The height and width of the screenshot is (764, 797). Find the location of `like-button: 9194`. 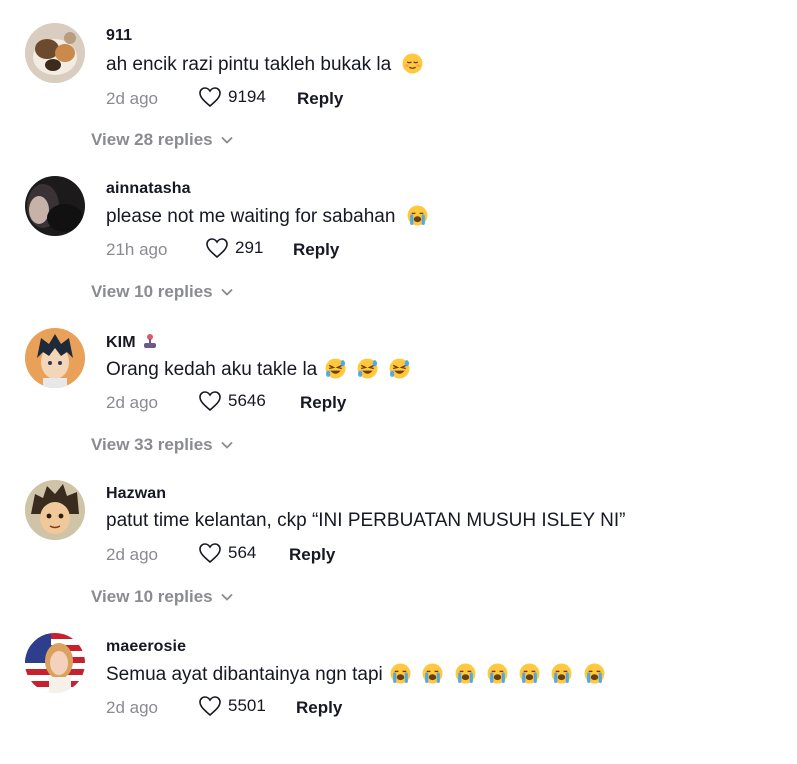

like-button: 9194 is located at coordinates (232, 97).